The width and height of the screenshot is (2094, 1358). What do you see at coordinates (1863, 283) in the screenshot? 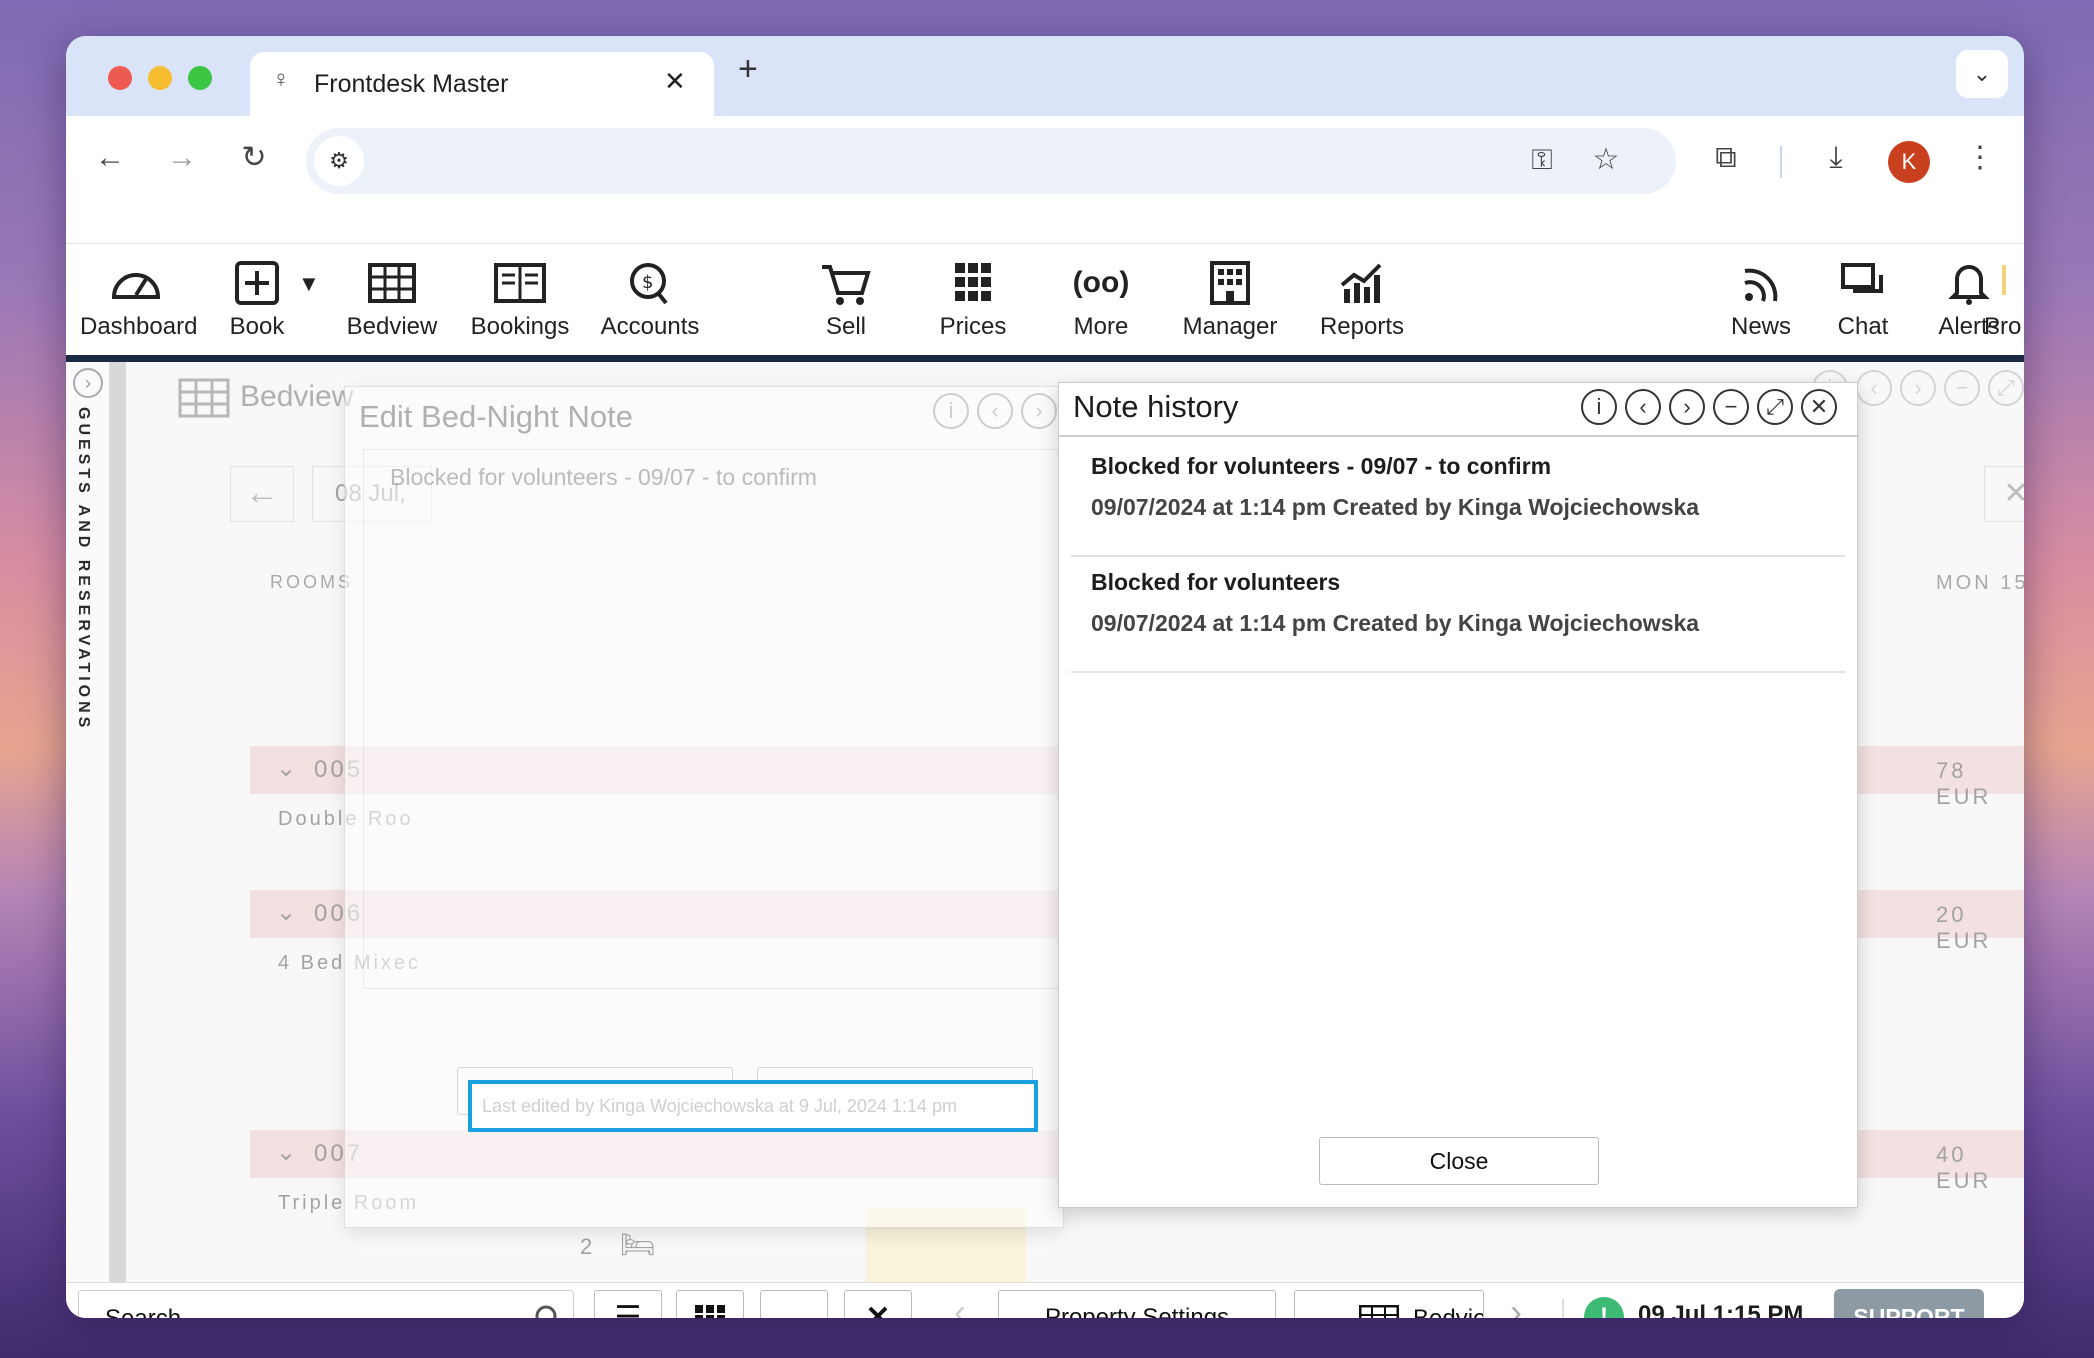
I see `chat-bubbles-icon` at bounding box center [1863, 283].